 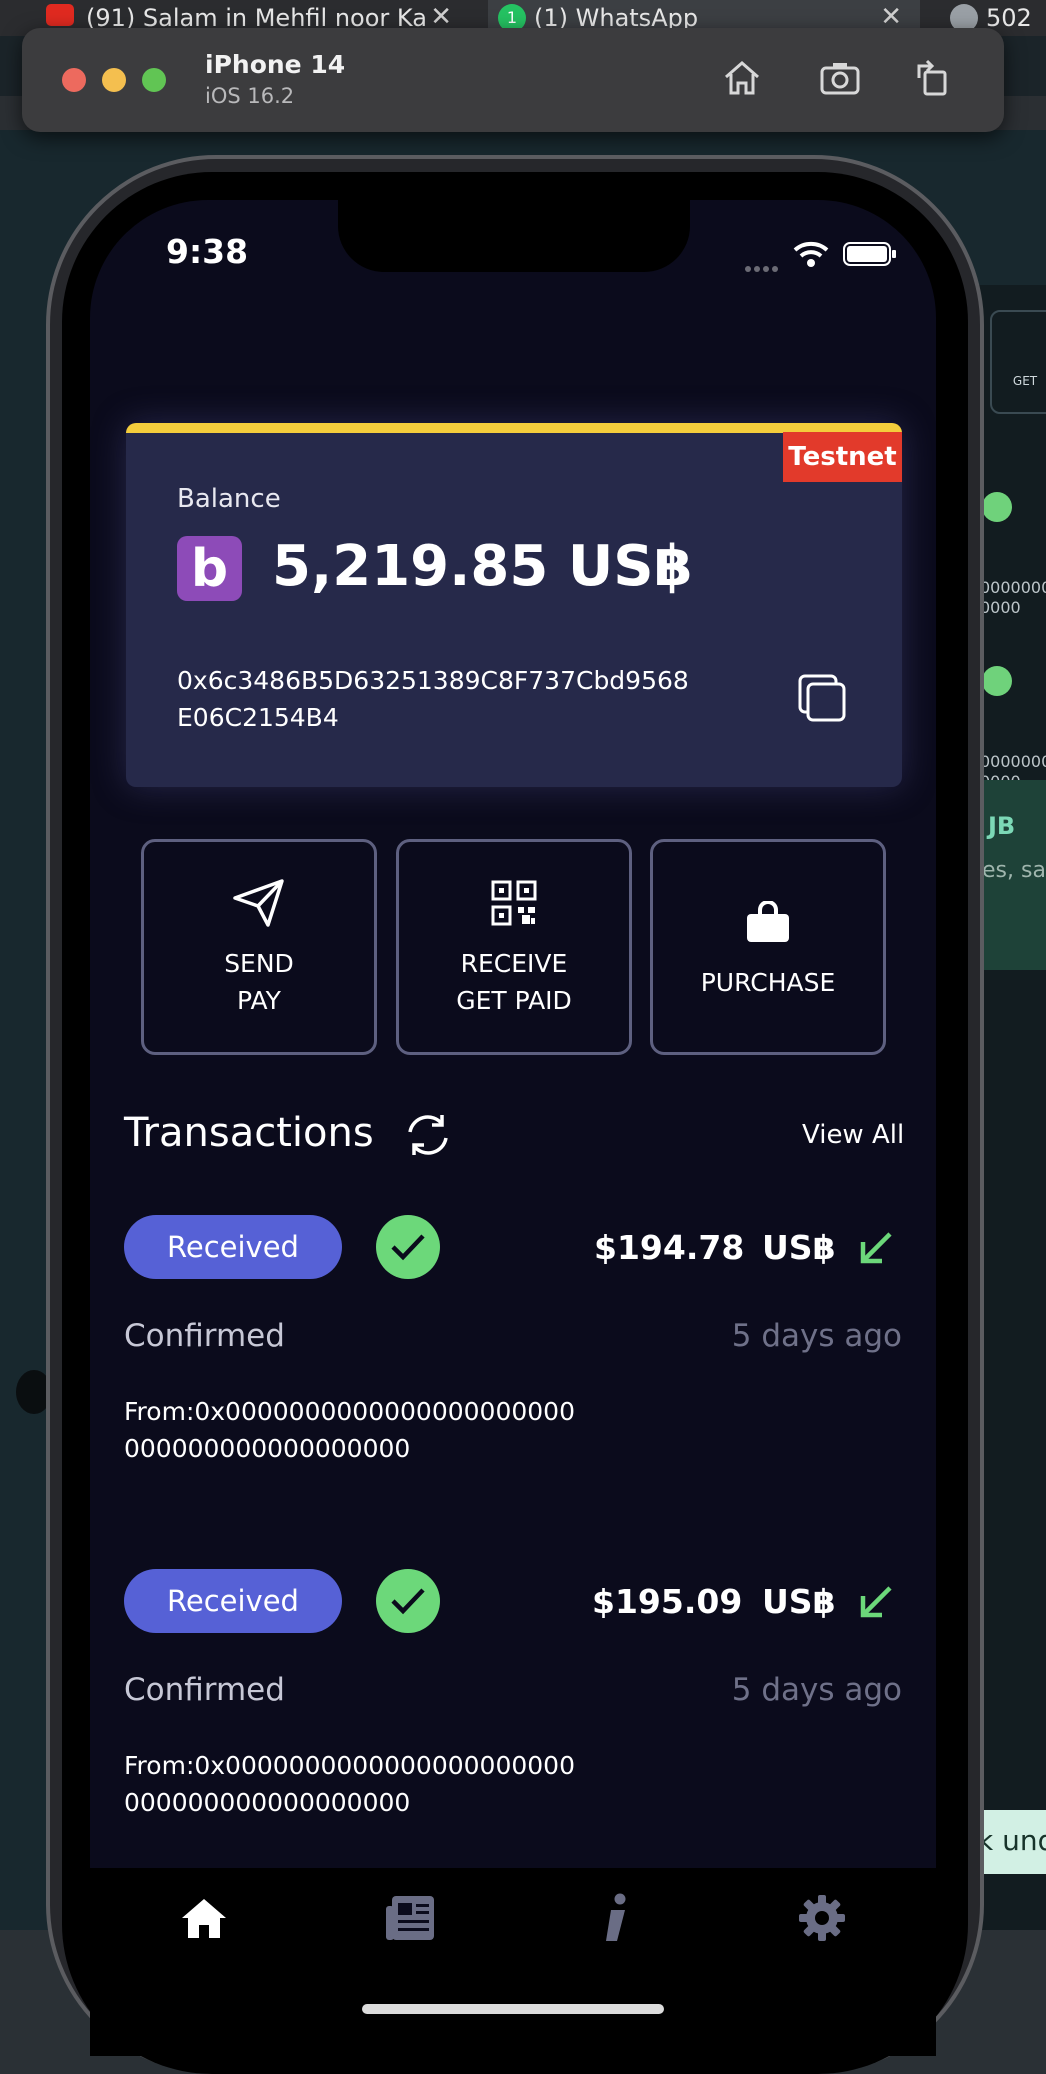 What do you see at coordinates (1018, 362) in the screenshot?
I see `background-get-button: GET` at bounding box center [1018, 362].